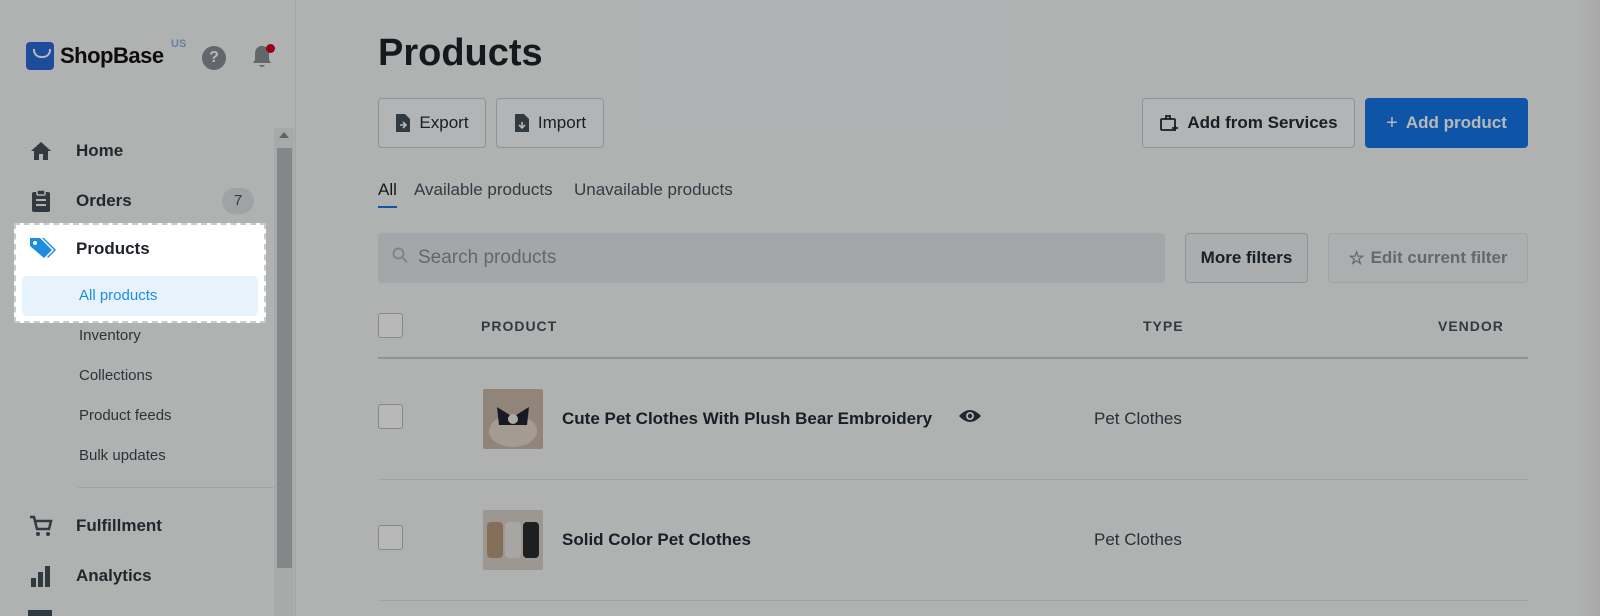 The image size is (1600, 616). Describe the element at coordinates (519, 326) in the screenshot. I see `column-header-product: PRODUCT` at that location.